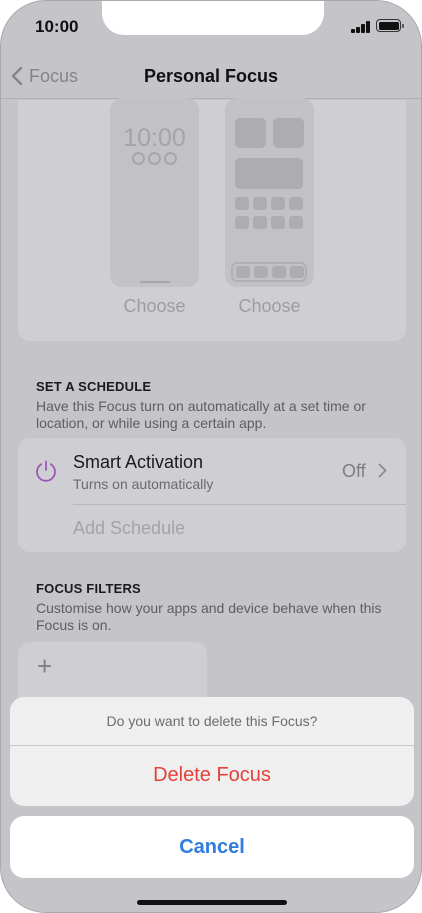 The height and width of the screenshot is (913, 422). What do you see at coordinates (269, 173) in the screenshot?
I see `home-widget-wide` at bounding box center [269, 173].